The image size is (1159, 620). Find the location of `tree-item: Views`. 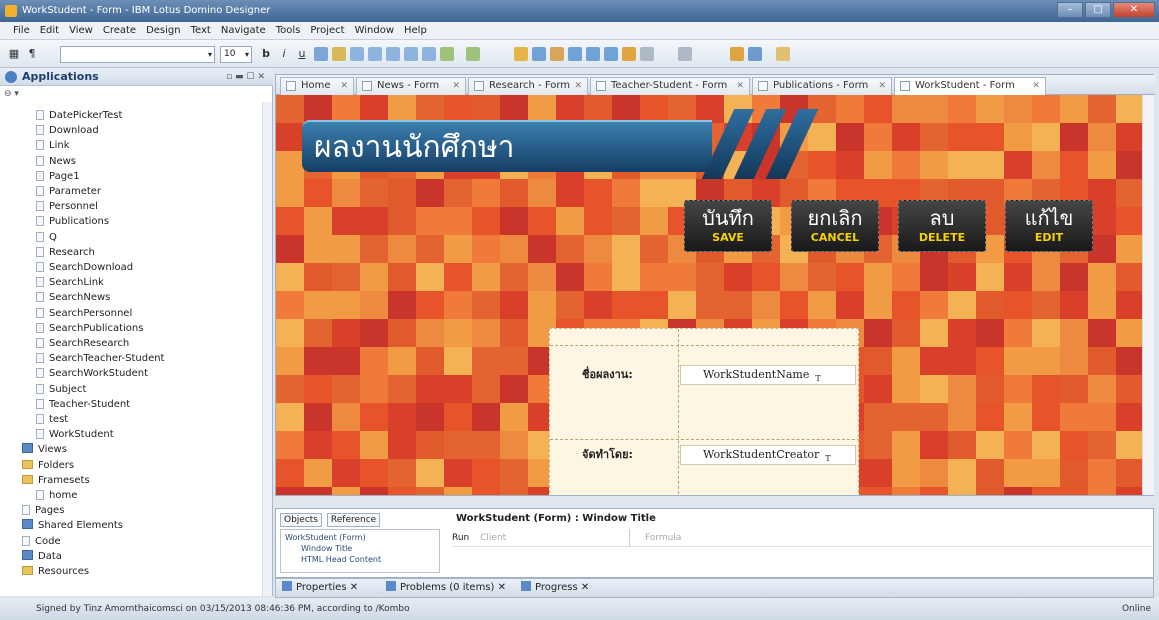

tree-item: Views is located at coordinates (44, 449).